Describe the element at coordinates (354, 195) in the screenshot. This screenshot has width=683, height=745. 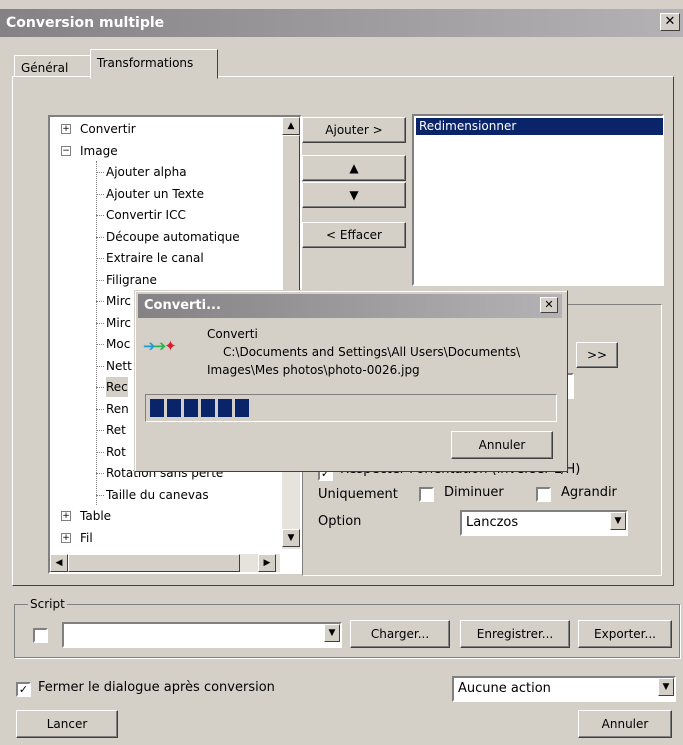
I see `move-down-button: ▼` at that location.